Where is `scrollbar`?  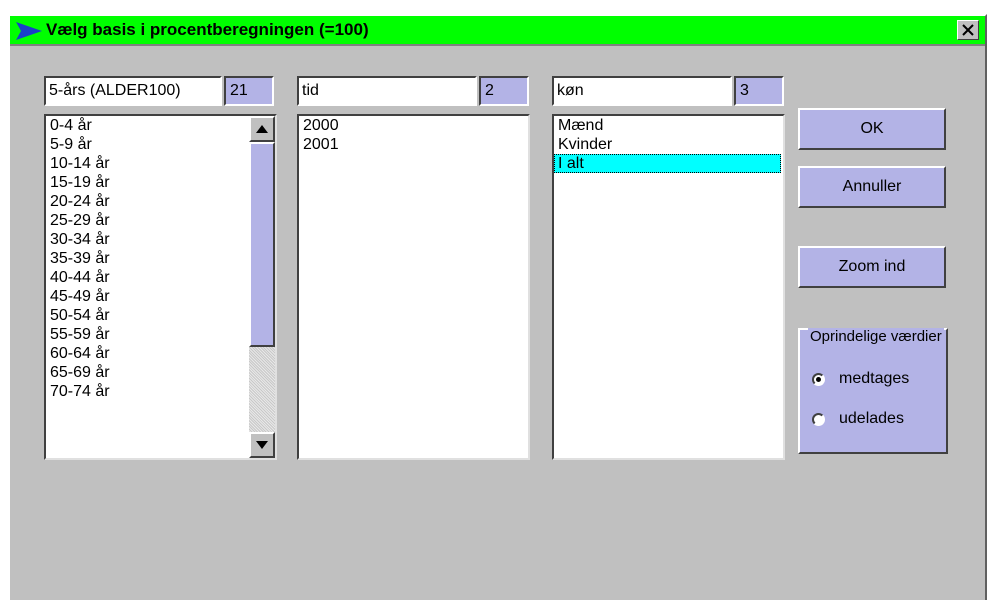
scrollbar is located at coordinates (262, 287).